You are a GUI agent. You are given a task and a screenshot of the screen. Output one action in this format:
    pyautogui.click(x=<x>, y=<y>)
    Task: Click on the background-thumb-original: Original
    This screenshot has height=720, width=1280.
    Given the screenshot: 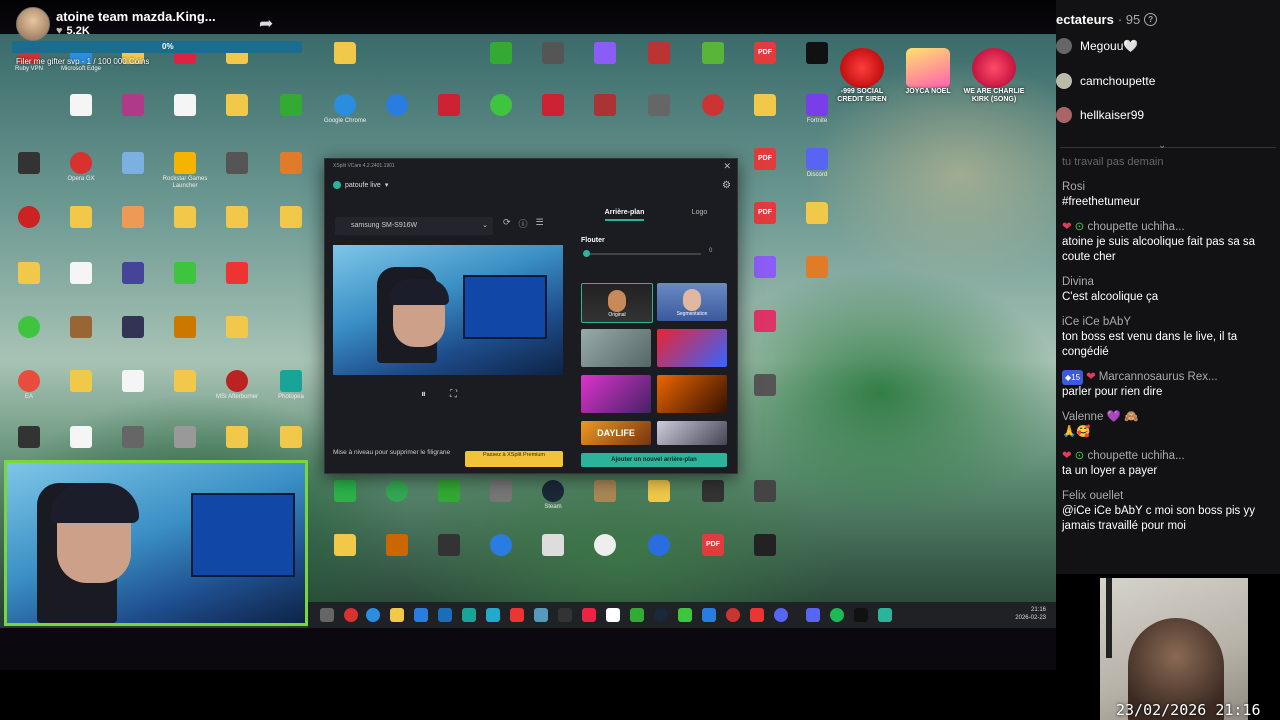 What is the action you would take?
    pyautogui.click(x=617, y=303)
    